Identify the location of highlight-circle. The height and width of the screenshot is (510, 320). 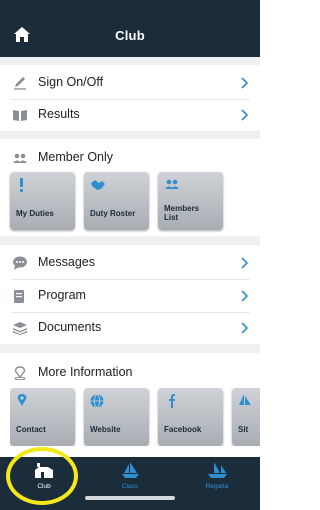
(42, 476).